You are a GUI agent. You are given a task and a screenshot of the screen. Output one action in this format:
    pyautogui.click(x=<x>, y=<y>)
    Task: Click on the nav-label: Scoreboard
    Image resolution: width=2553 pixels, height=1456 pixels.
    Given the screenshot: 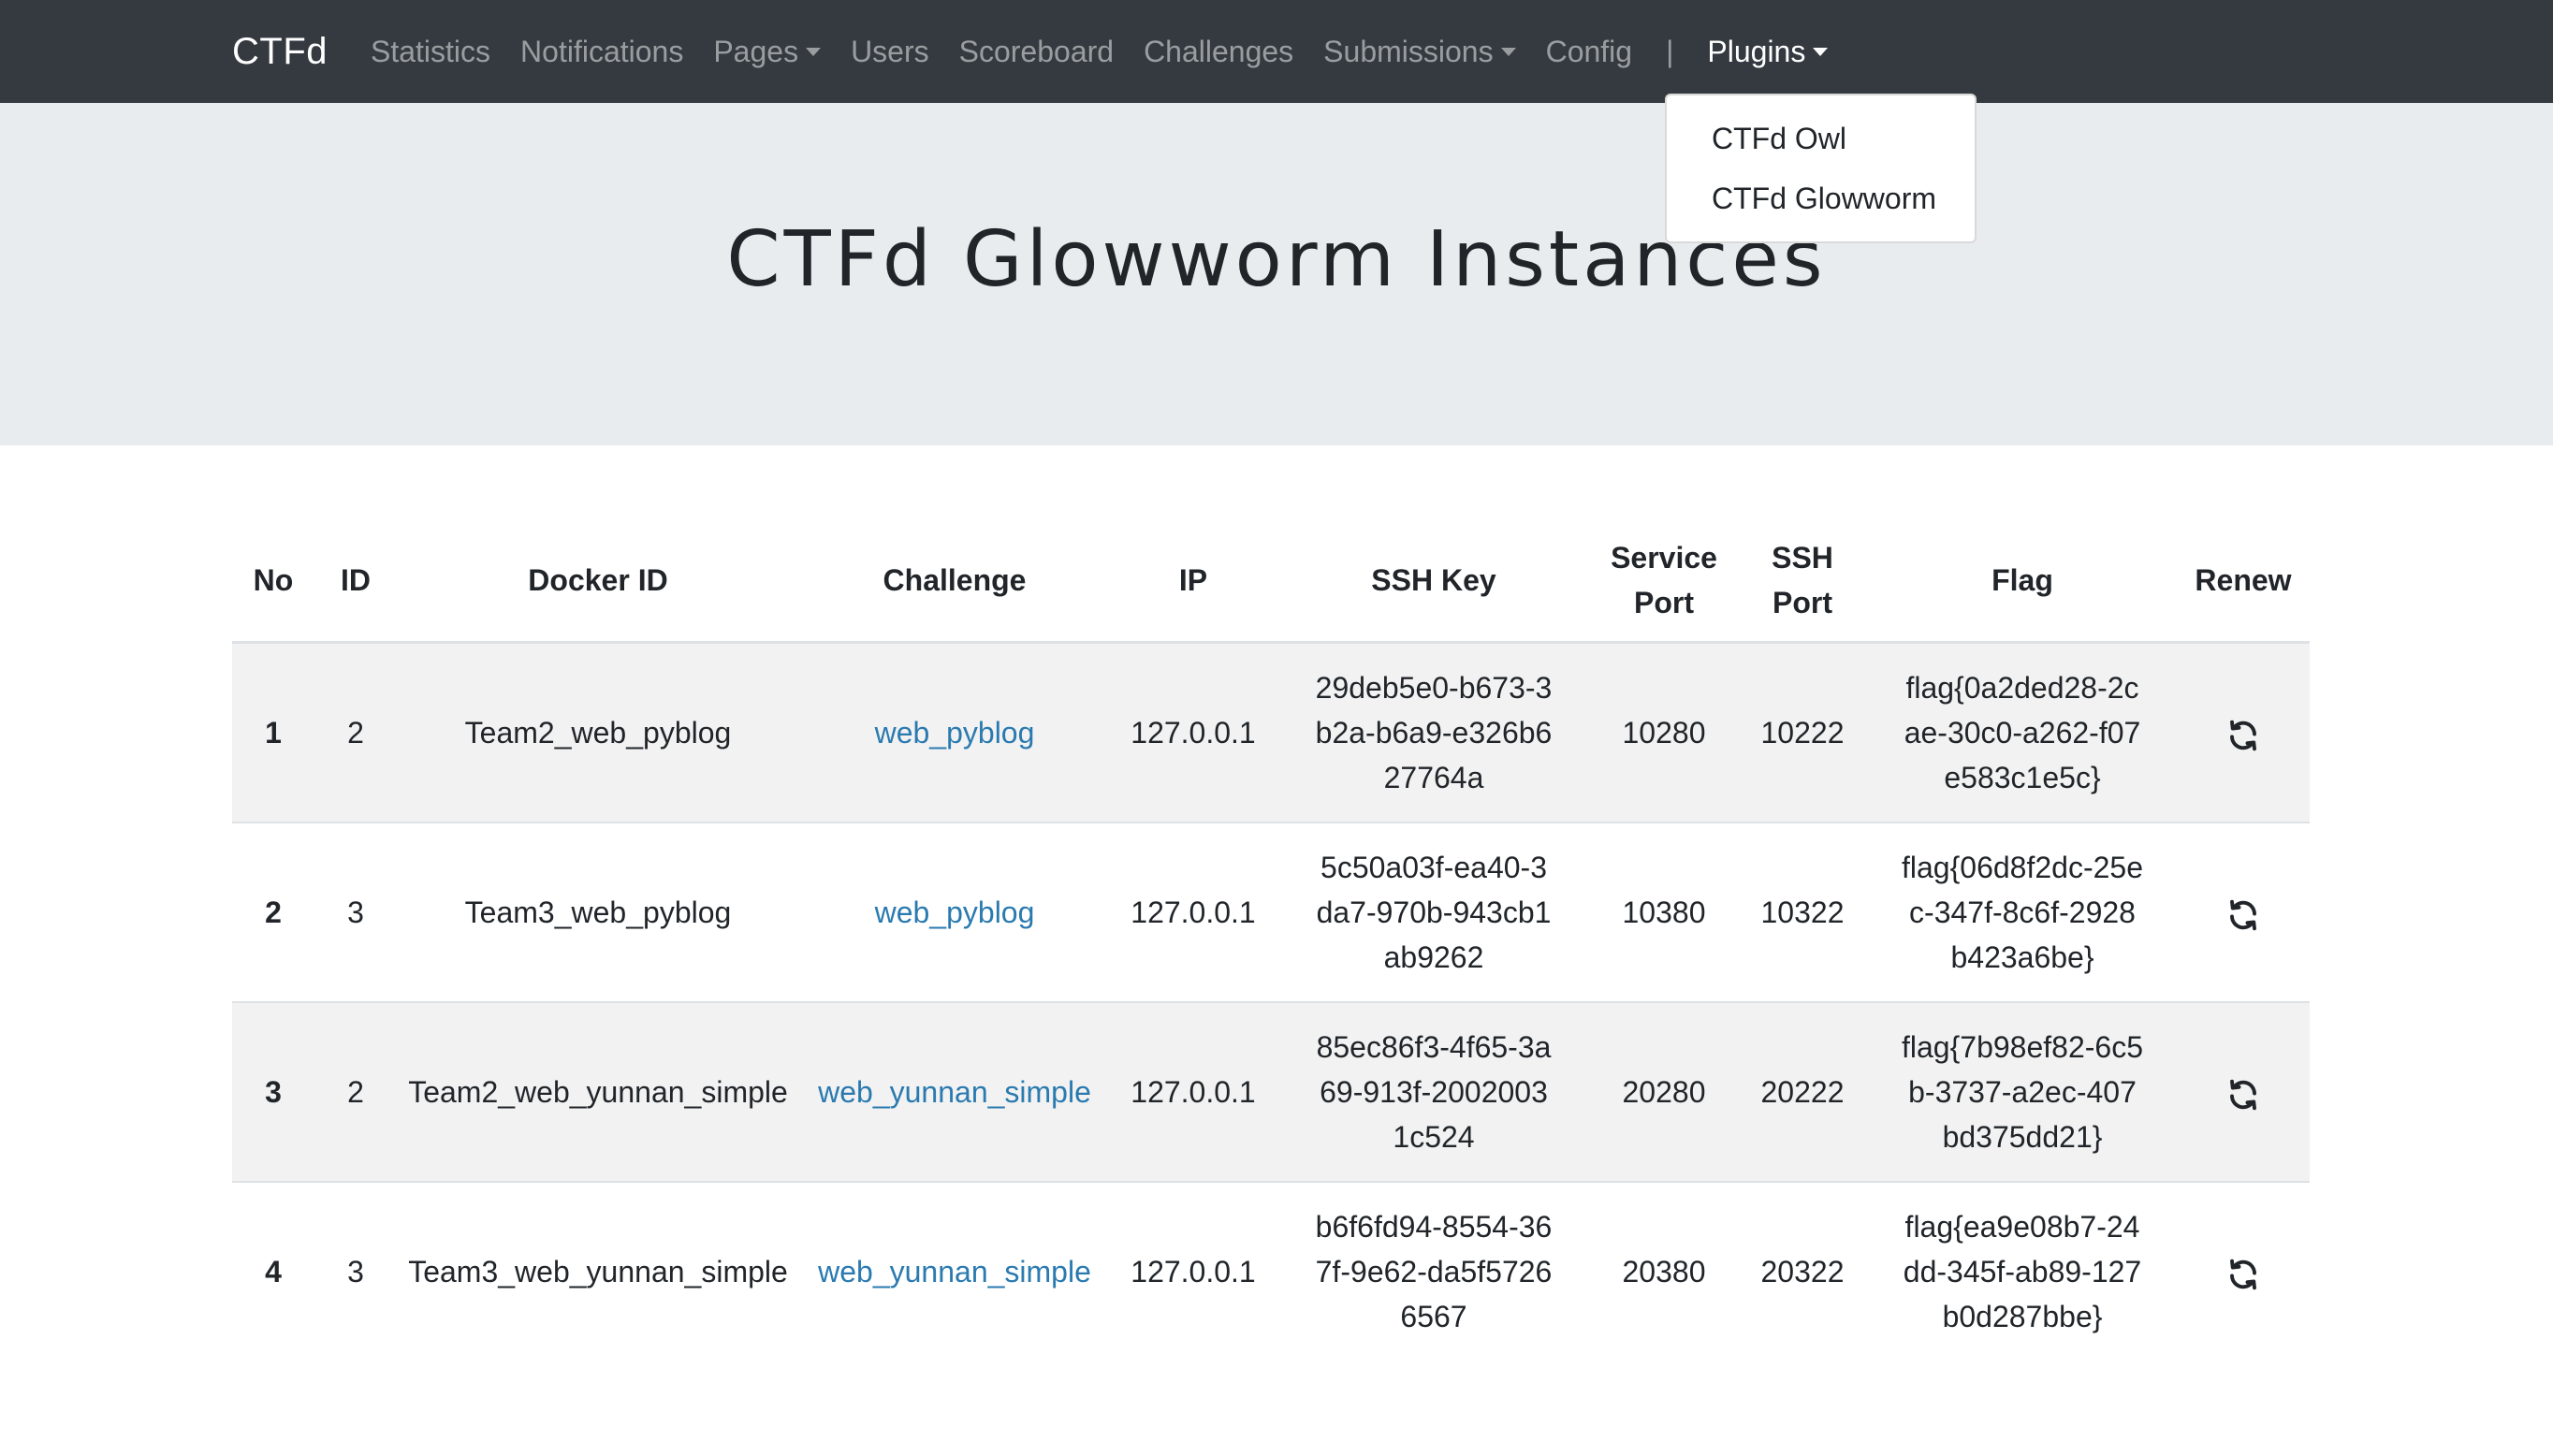 What is the action you would take?
    pyautogui.click(x=1036, y=51)
    